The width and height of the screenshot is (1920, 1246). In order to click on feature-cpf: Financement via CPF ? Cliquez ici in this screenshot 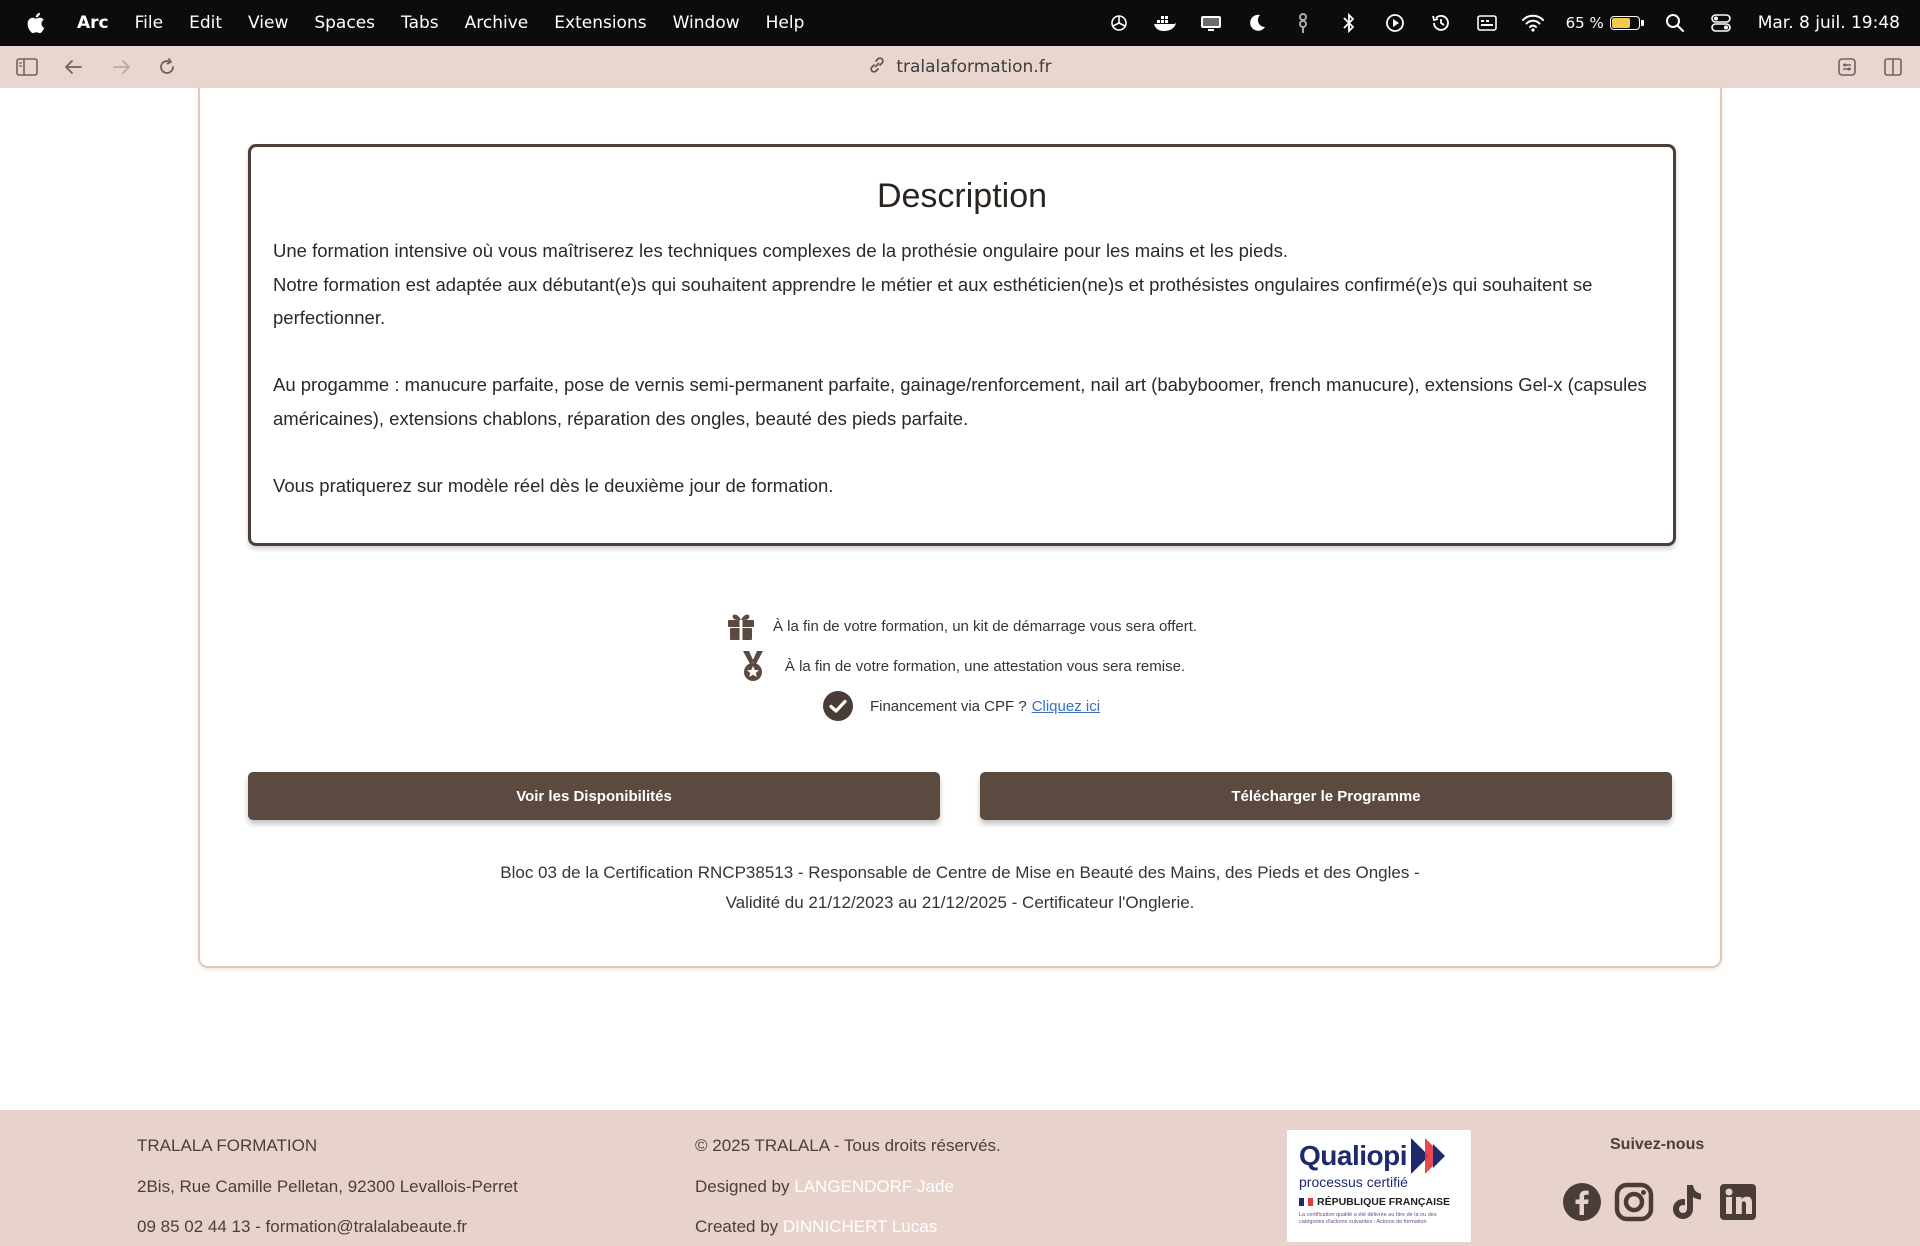, I will do `click(960, 706)`.